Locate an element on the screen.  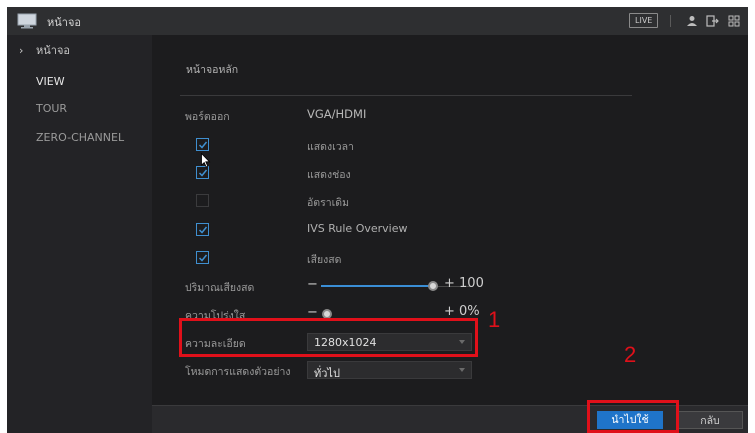
slider-handle is located at coordinates (433, 286).